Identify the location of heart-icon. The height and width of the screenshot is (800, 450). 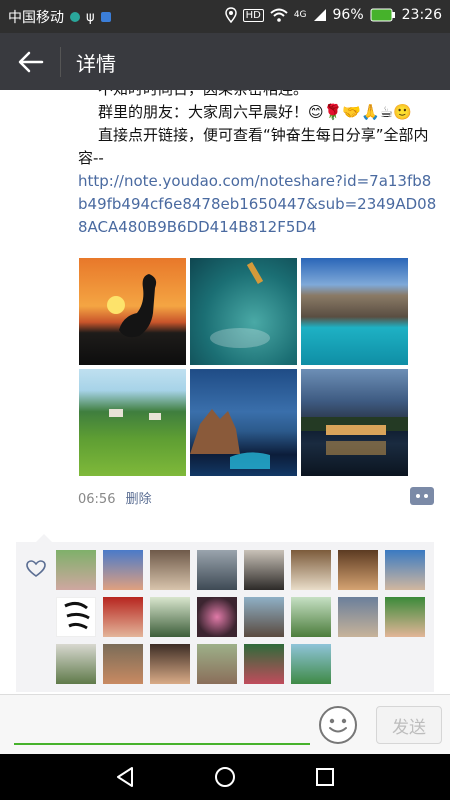
(36, 568).